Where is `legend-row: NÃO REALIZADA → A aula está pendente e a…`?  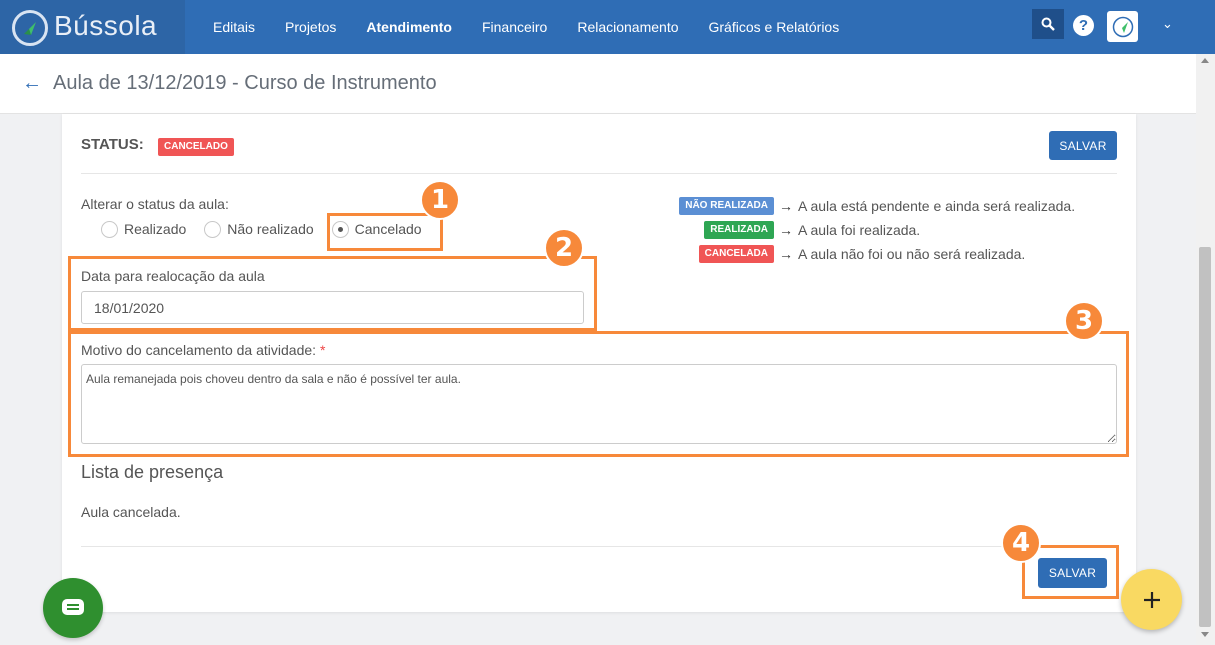
legend-row: NÃO REALIZADA → A aula está pendente e a… is located at coordinates (880, 206).